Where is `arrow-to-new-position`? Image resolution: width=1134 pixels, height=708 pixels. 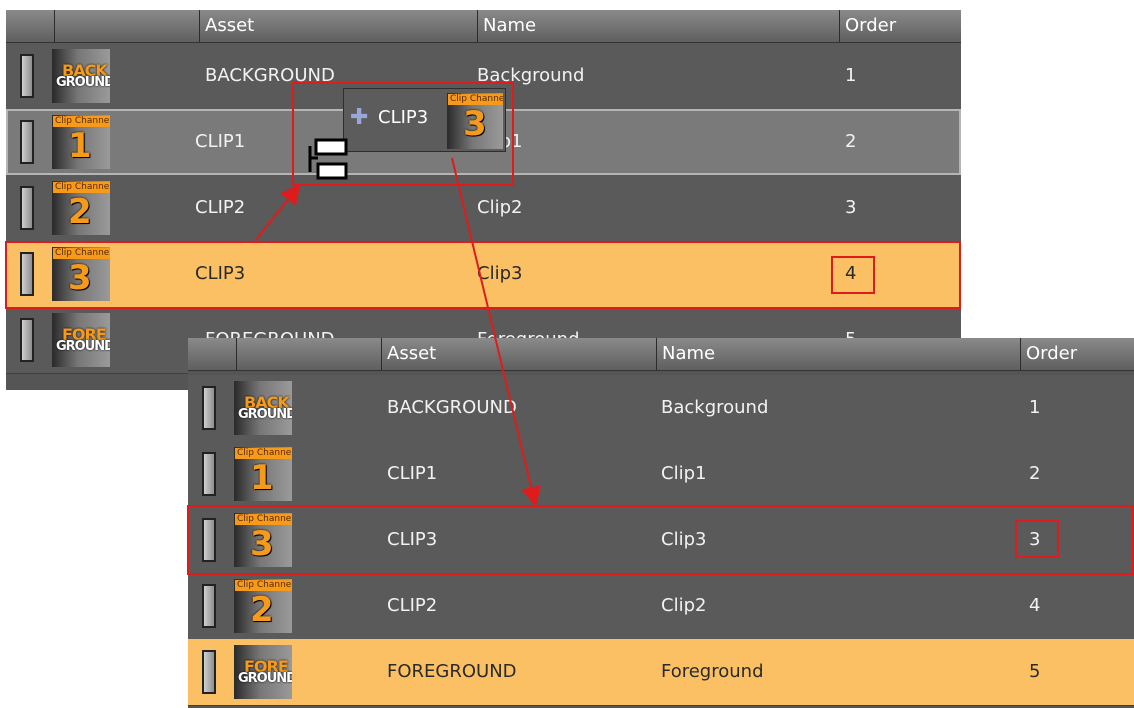
arrow-to-new-position is located at coordinates (496, 332).